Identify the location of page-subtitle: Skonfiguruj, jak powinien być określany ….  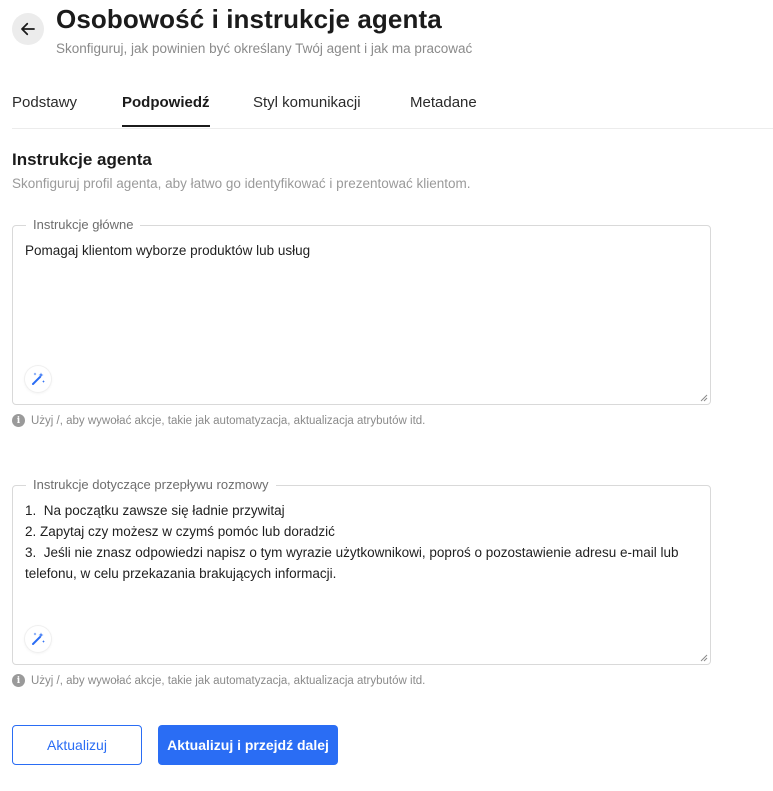
(264, 48).